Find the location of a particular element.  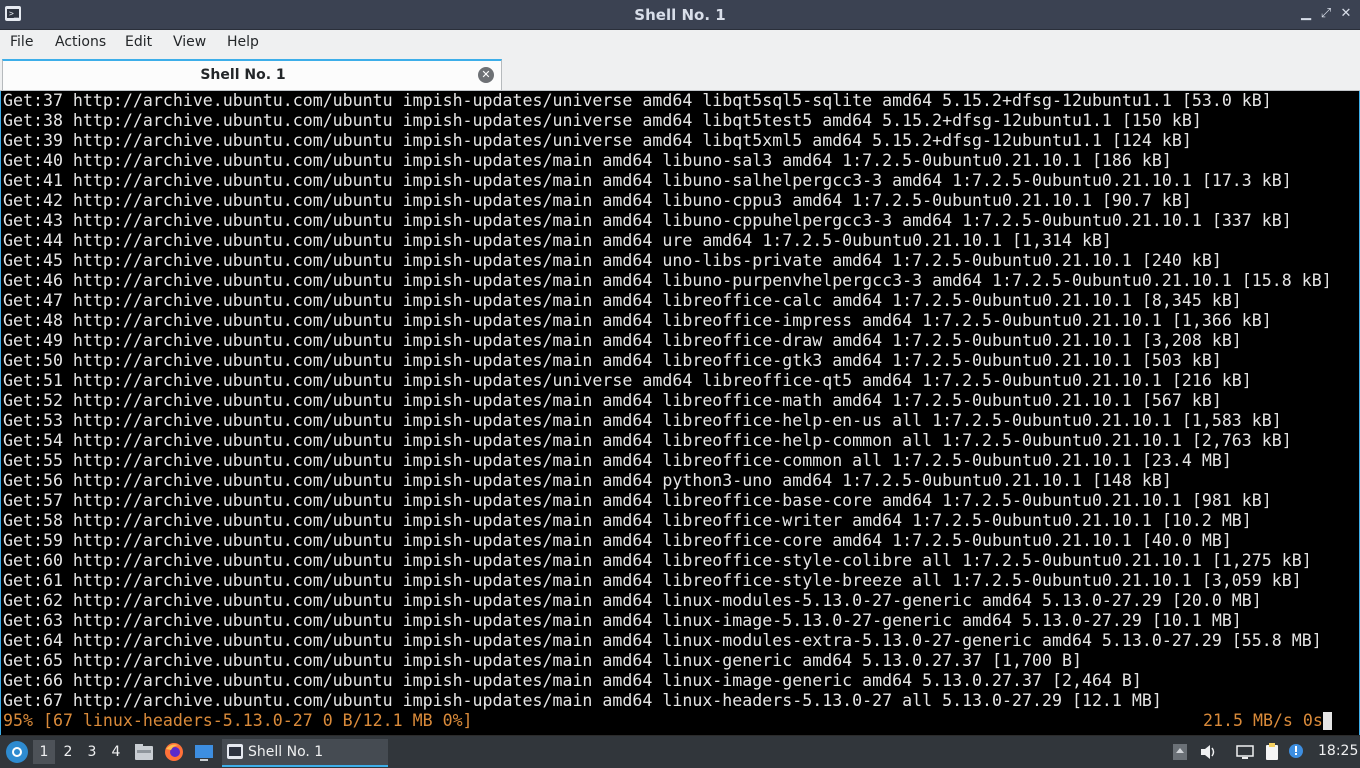

terminal-icon is located at coordinates (235, 751).